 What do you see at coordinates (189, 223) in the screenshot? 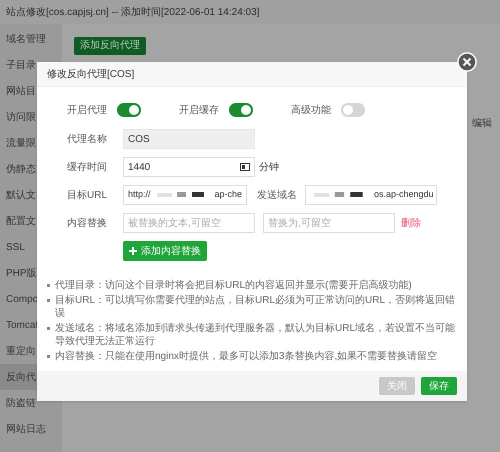
I see `replace-from-field: 被替换的文本,可留空` at bounding box center [189, 223].